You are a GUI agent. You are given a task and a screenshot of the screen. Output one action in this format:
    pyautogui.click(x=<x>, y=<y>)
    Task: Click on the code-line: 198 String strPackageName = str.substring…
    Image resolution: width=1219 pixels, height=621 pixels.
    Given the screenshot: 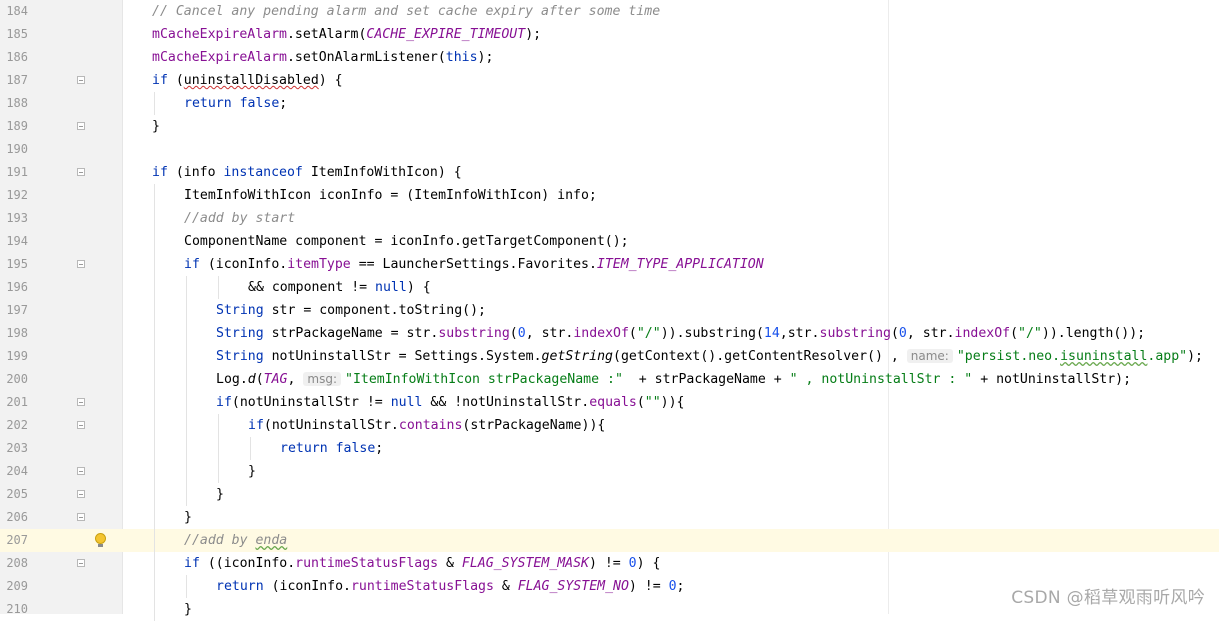 What is the action you would take?
    pyautogui.click(x=609, y=333)
    